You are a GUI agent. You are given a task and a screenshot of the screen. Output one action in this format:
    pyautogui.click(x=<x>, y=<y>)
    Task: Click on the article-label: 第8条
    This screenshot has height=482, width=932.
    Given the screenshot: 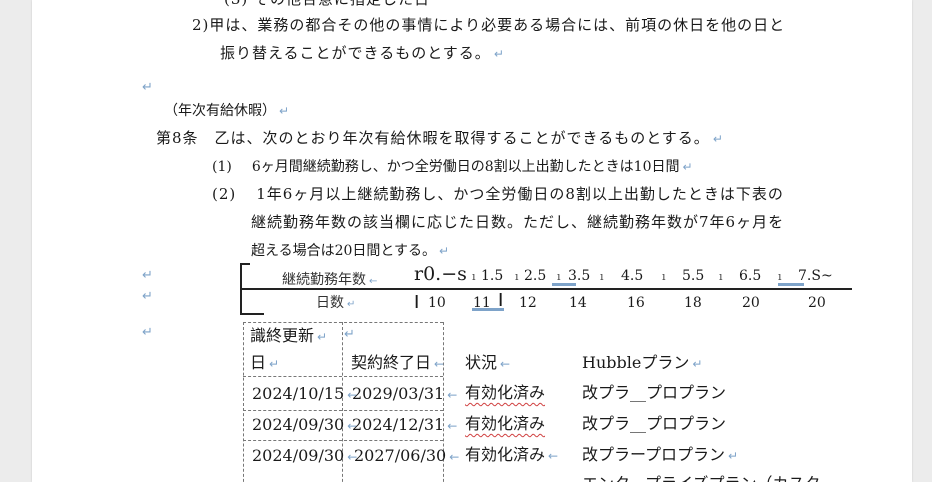 What is the action you would take?
    pyautogui.click(x=177, y=138)
    